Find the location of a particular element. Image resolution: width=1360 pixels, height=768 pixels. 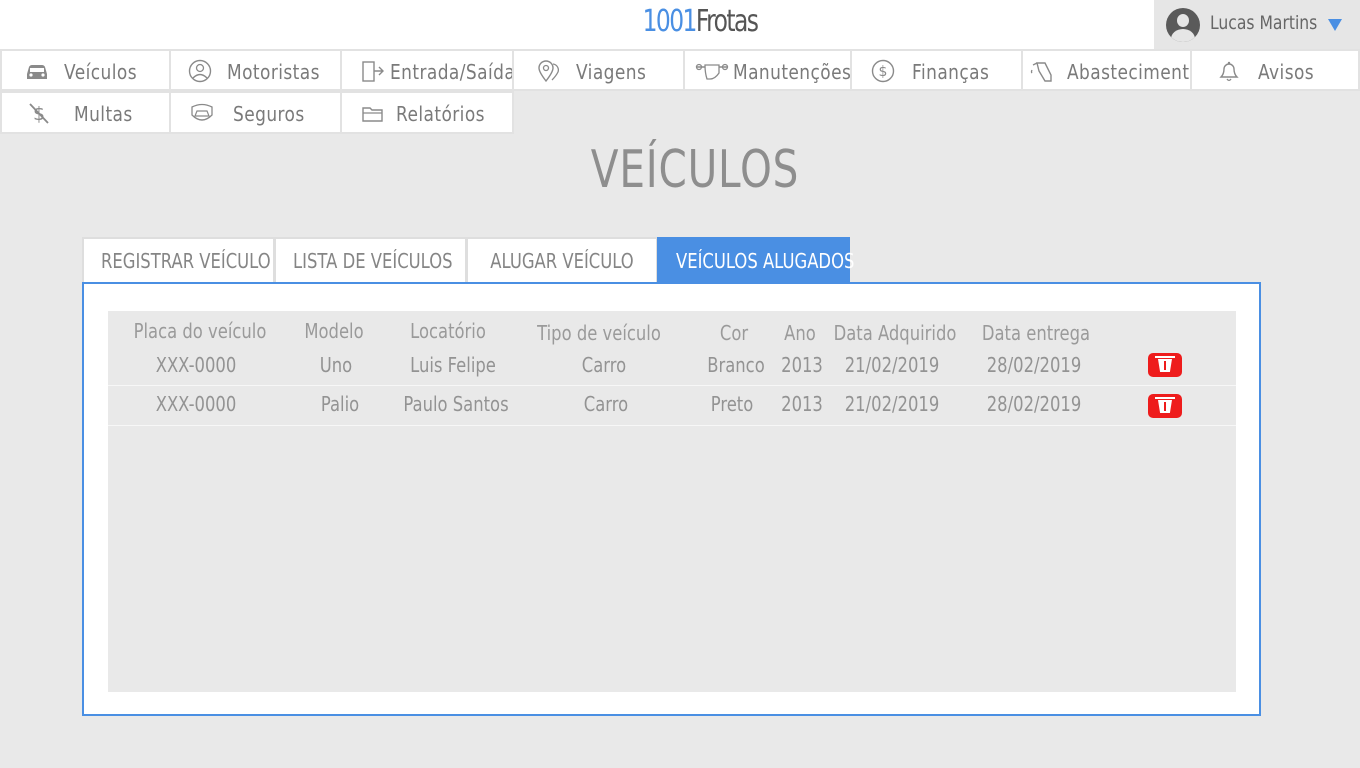

table-cell: Palio is located at coordinates (340, 404).